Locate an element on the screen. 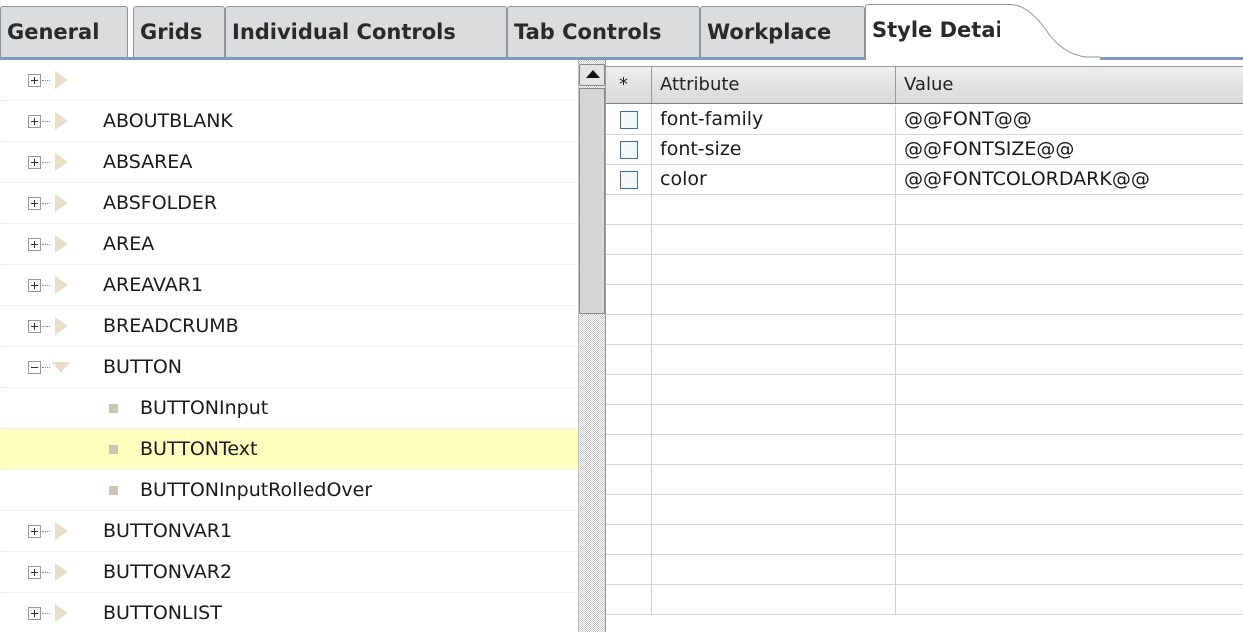  value-cell: @@FONTCOLORDARK@@ is located at coordinates (1069, 180).